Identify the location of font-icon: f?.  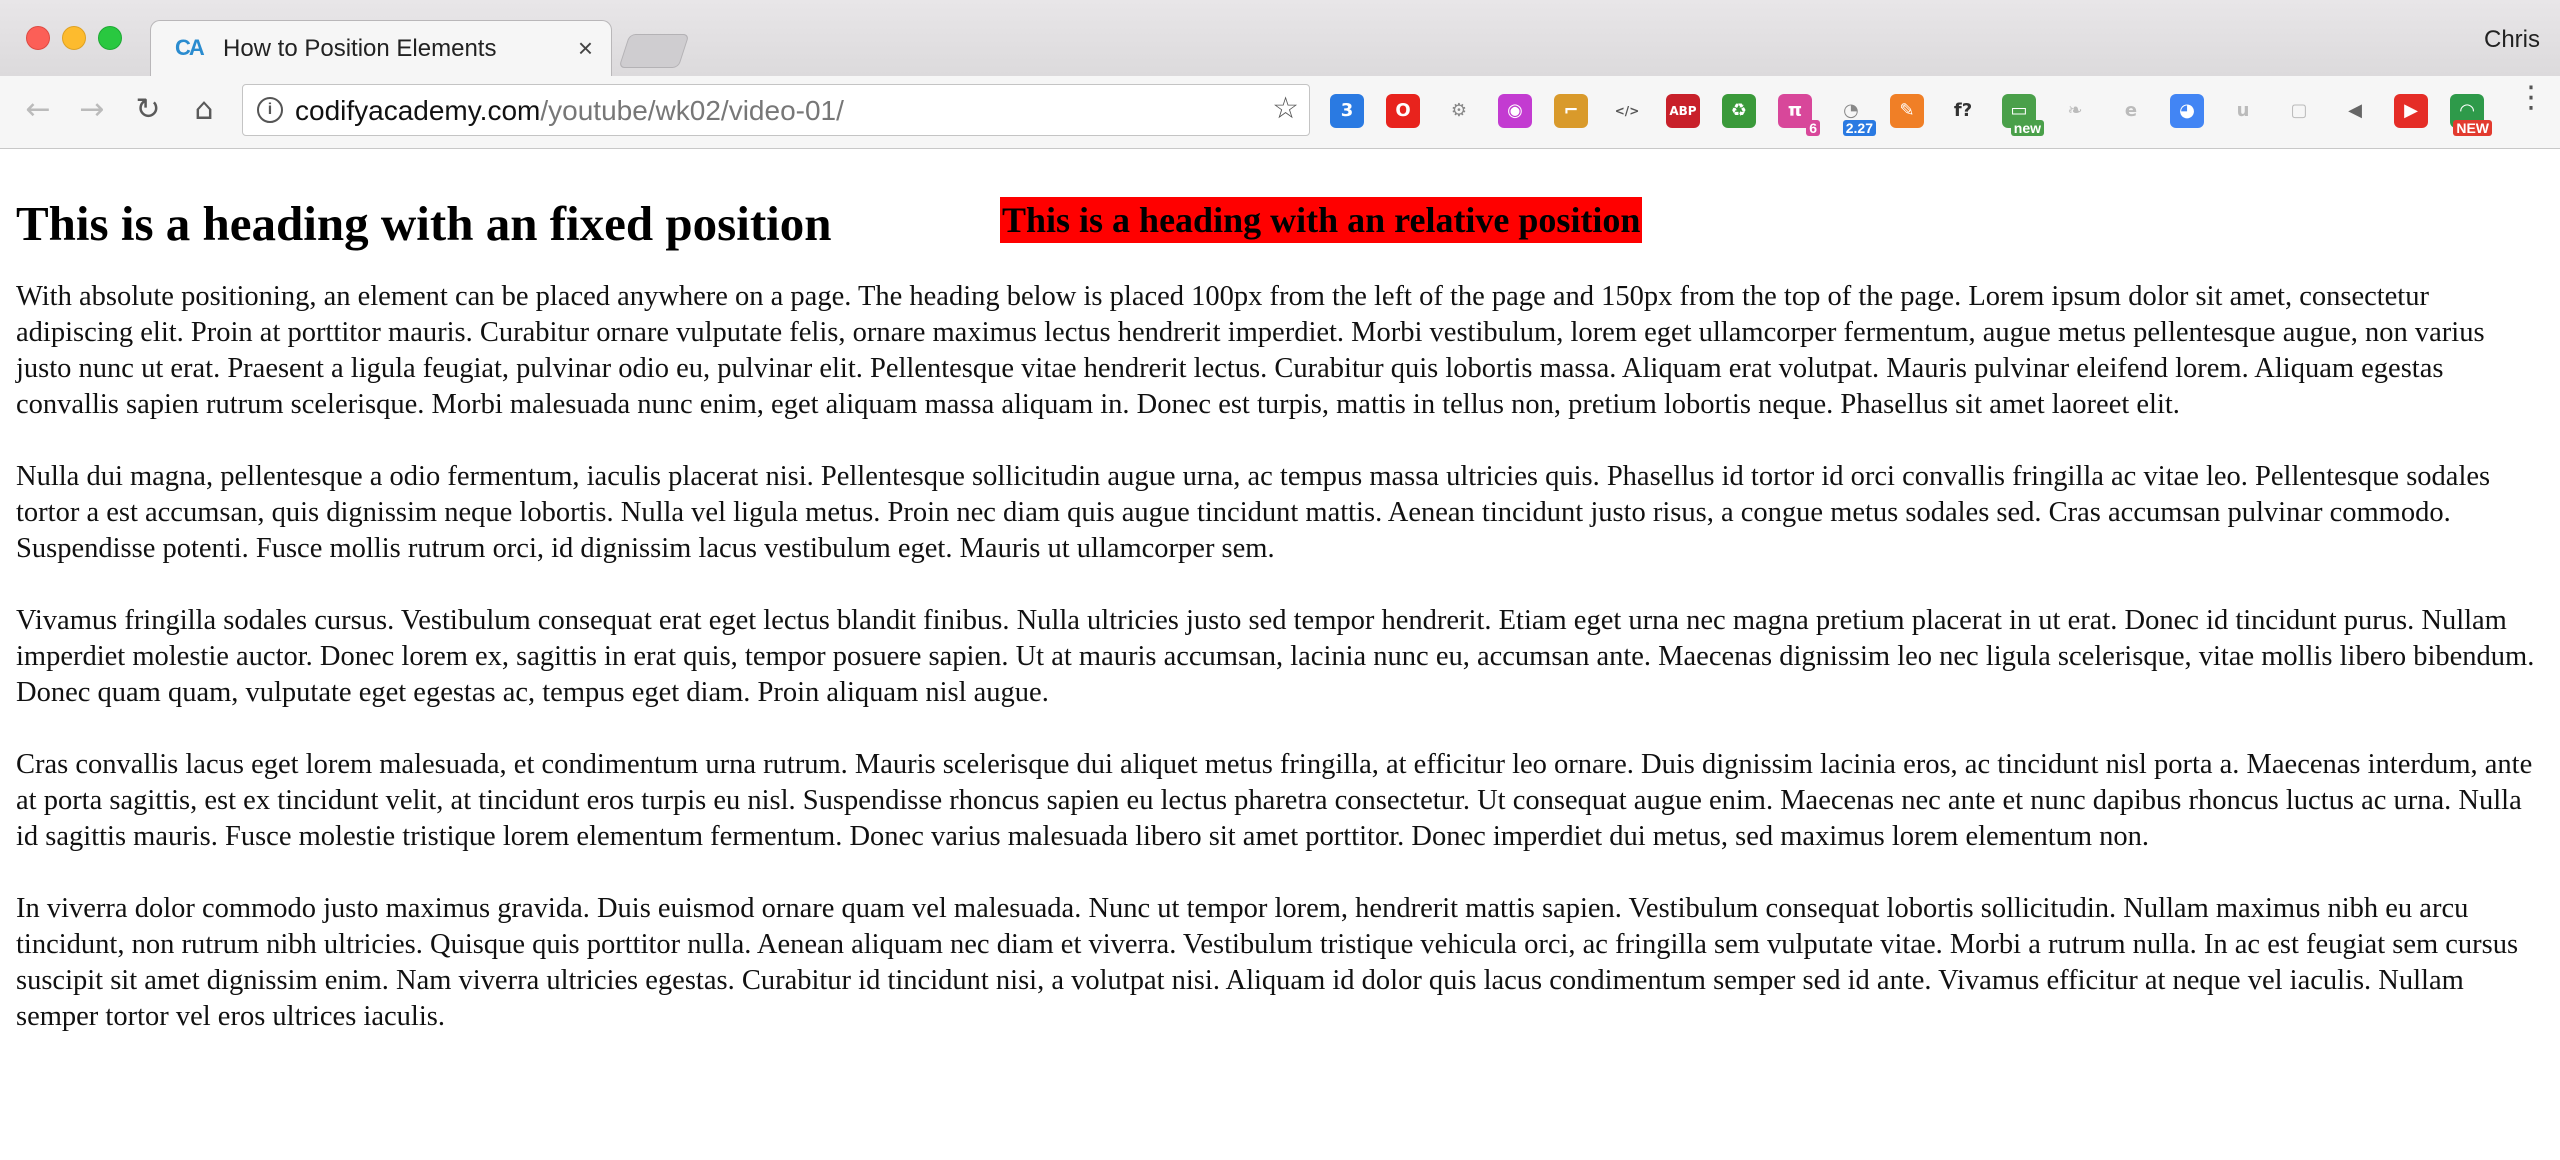
(1963, 111).